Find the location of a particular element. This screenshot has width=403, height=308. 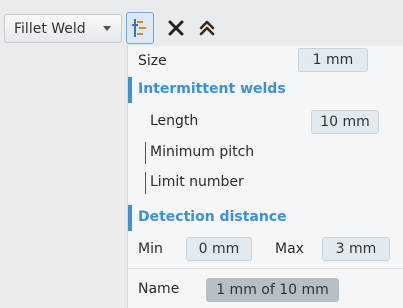

collapse-up-icon is located at coordinates (207, 28).